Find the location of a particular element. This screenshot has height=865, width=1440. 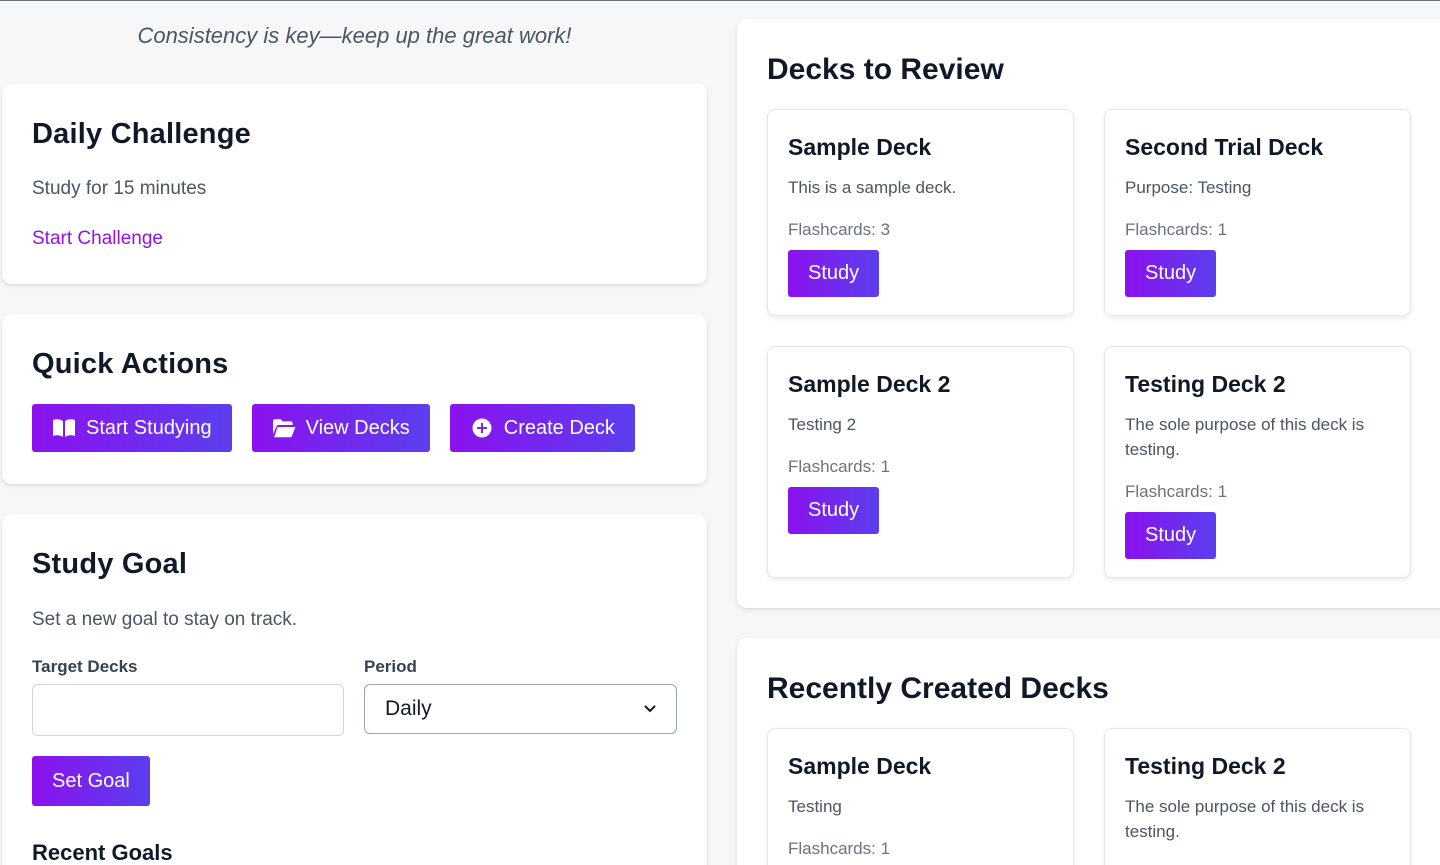

deck-description: Testing 2 is located at coordinates (822, 424).